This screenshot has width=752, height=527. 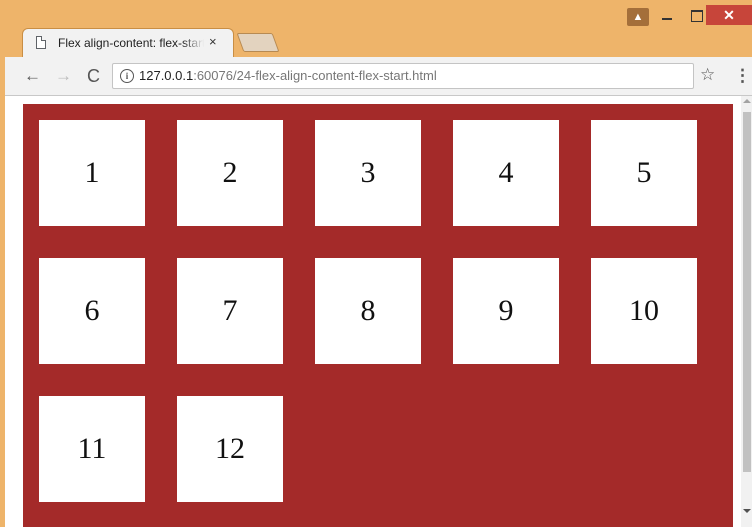 I want to click on tab-title: Flex align-content: flex-start, so click(x=131, y=43).